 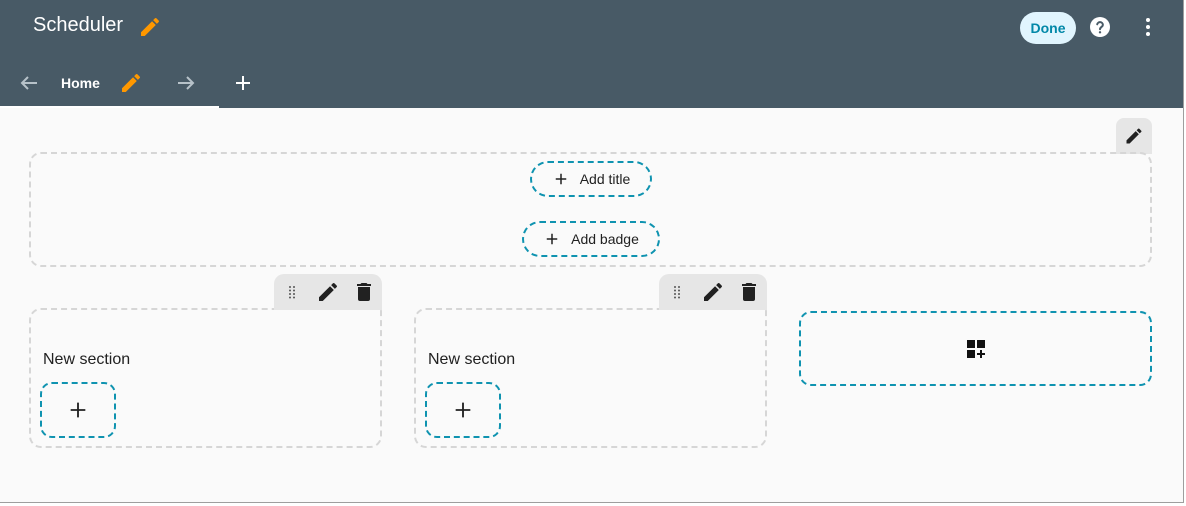 What do you see at coordinates (1100, 27) in the screenshot?
I see `help-icon` at bounding box center [1100, 27].